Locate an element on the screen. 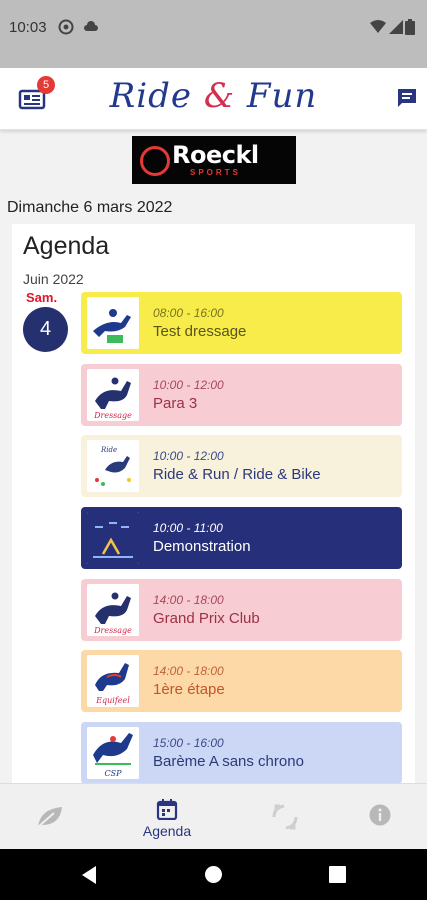 The width and height of the screenshot is (427, 900). battery-icon is located at coordinates (410, 27).